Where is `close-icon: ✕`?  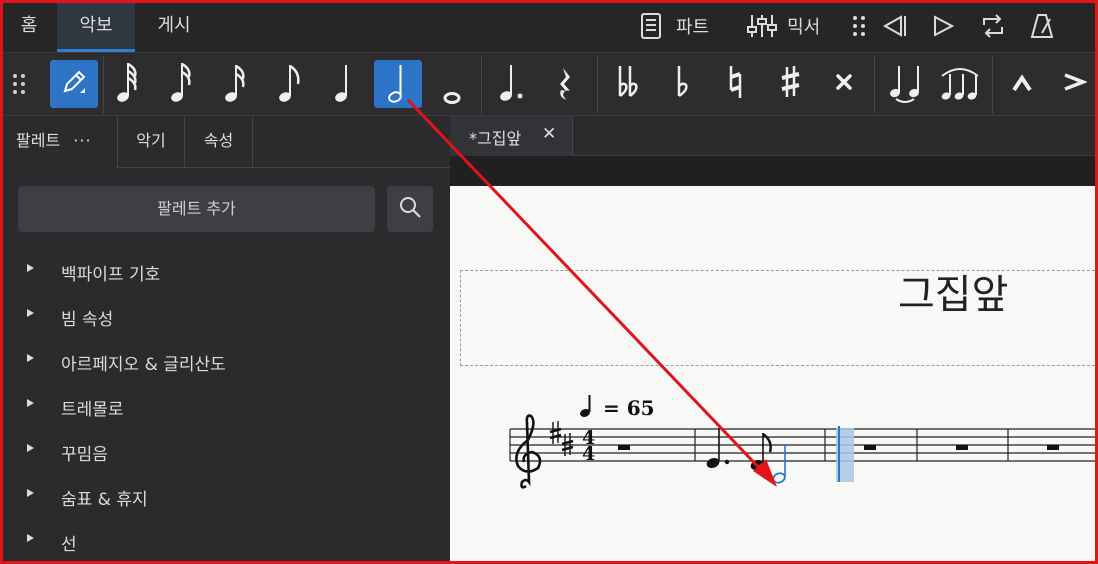 close-icon: ✕ is located at coordinates (549, 134).